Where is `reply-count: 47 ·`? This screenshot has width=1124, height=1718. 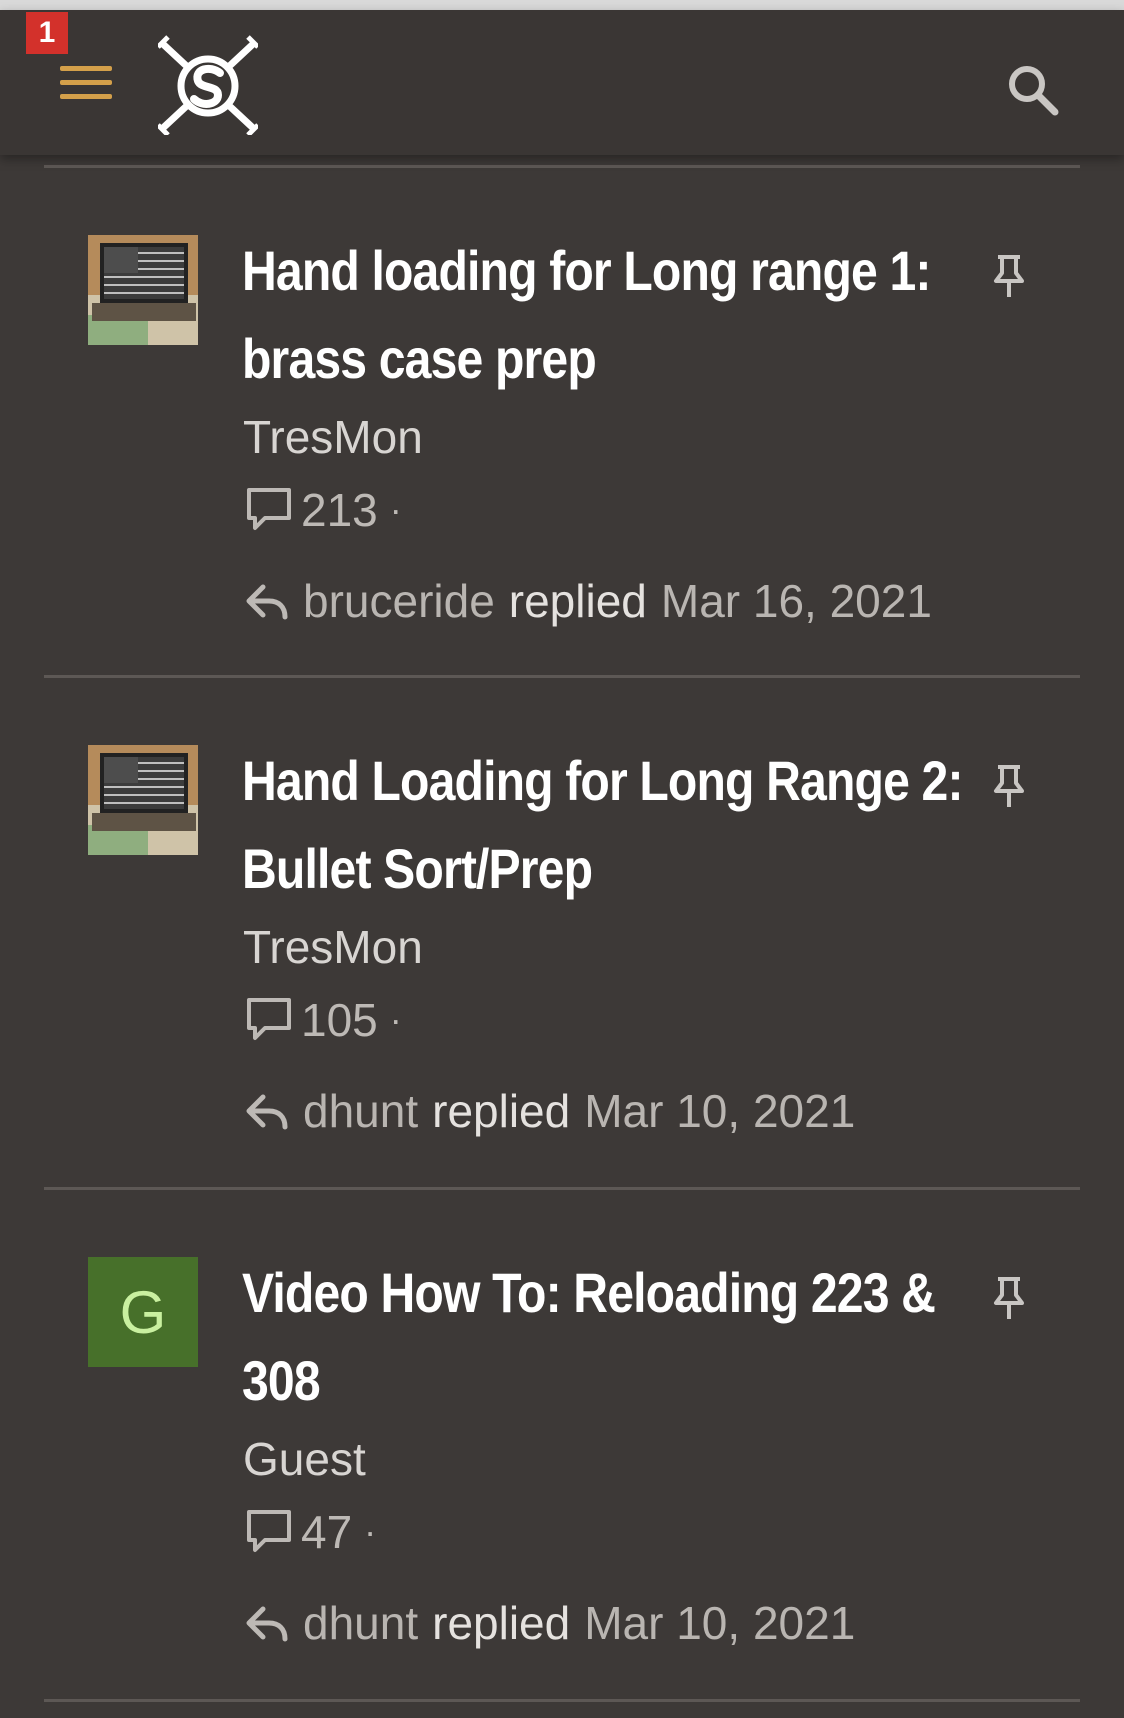
reply-count: 47 · is located at coordinates (310, 1532).